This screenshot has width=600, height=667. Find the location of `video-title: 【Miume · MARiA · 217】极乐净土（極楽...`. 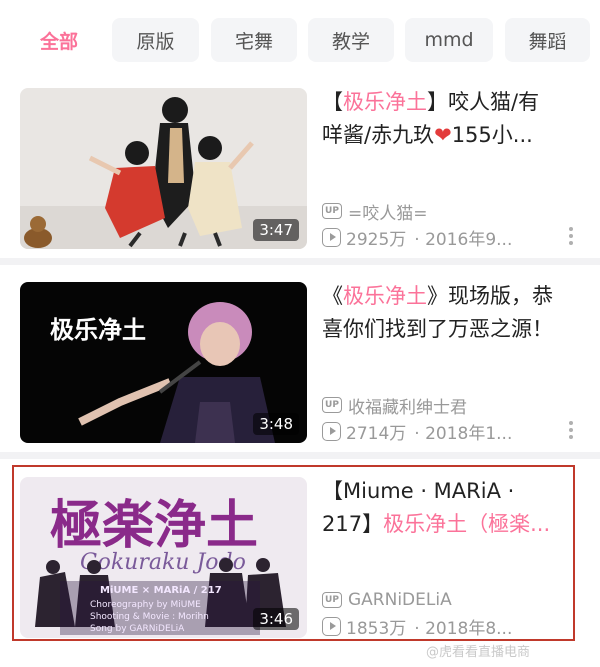

video-title: 【Miume · MARiA · 217】极乐净土（極楽... is located at coordinates (453, 510).